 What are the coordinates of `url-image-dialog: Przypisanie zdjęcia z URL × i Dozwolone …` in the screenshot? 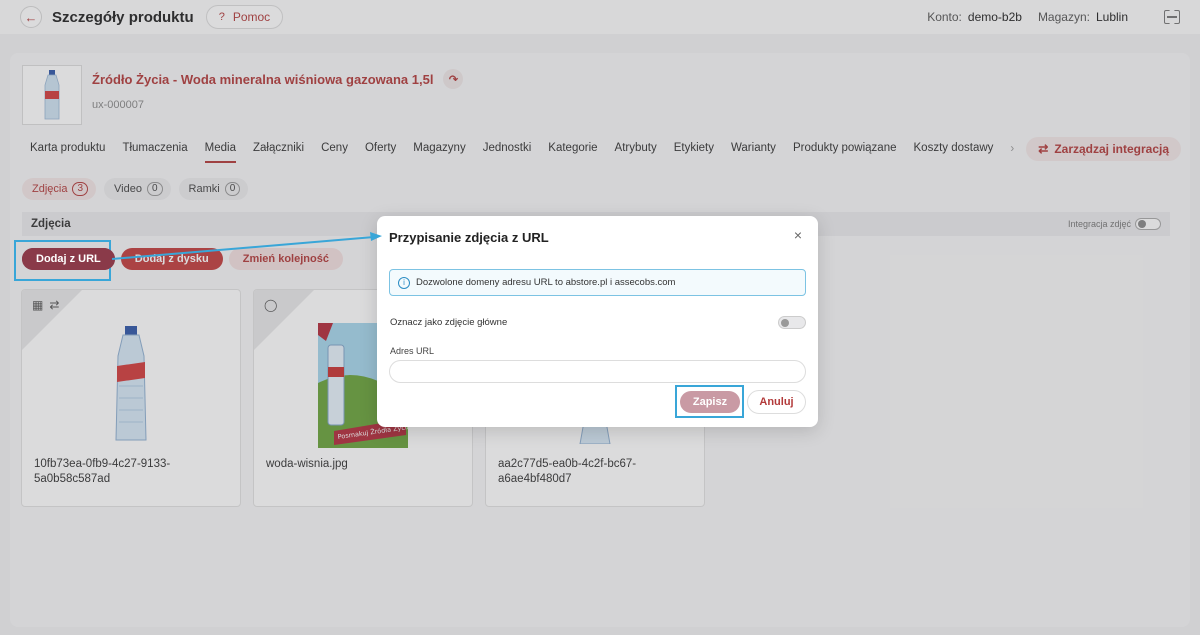 It's located at (597, 321).